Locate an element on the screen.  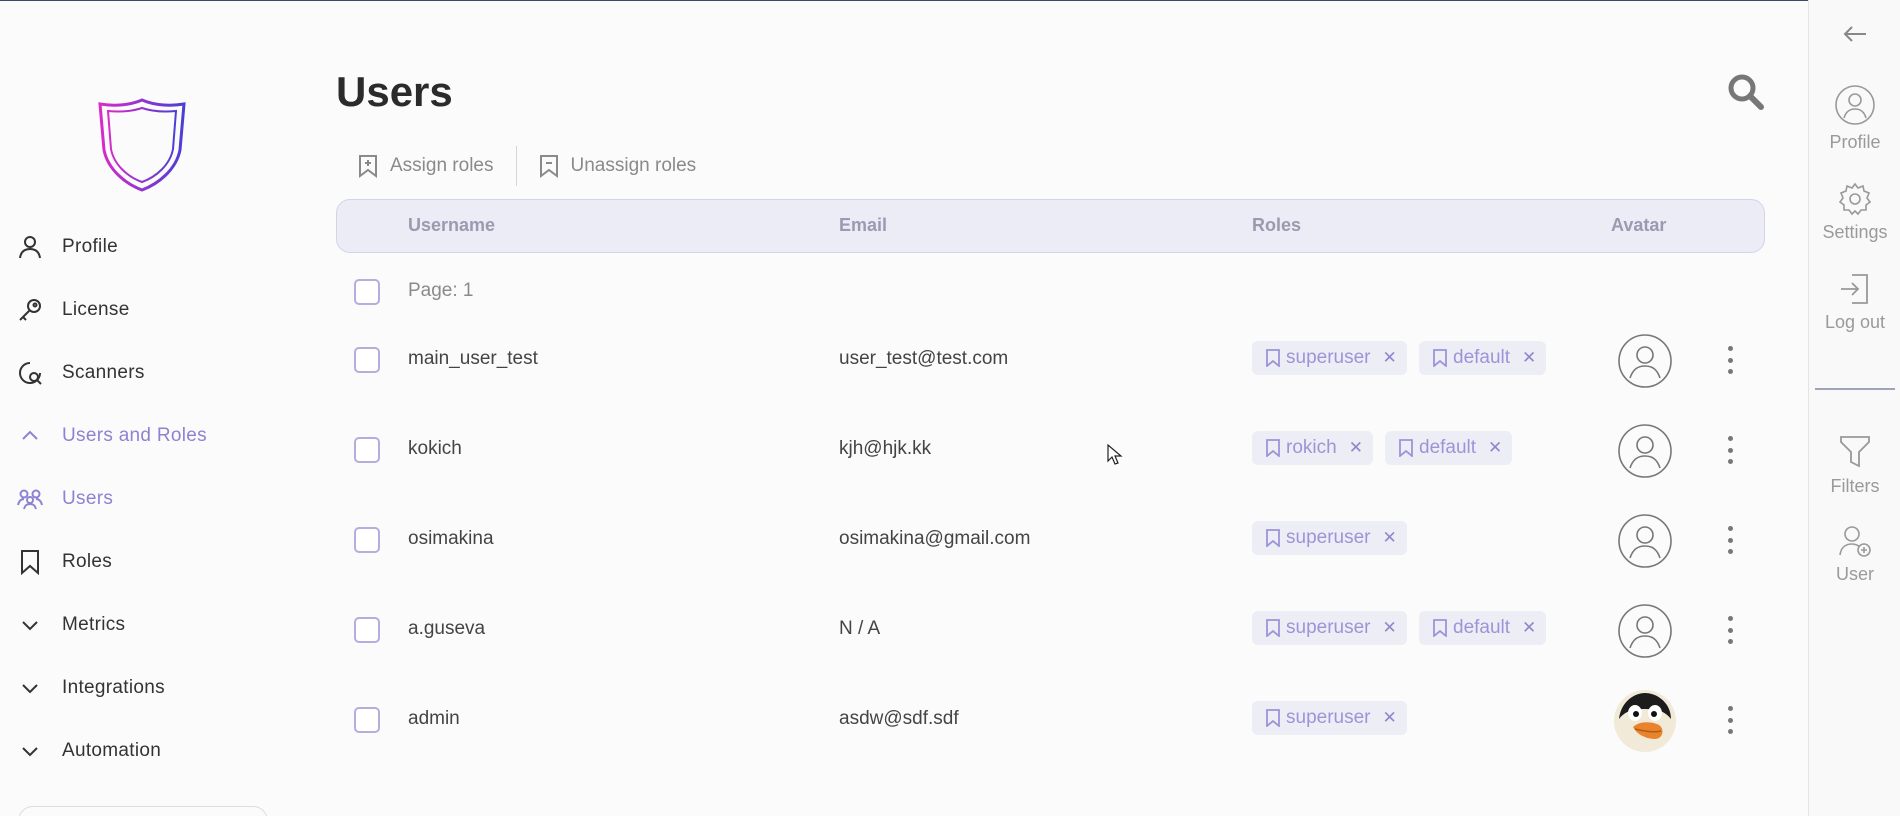
page-label: Page: 1 is located at coordinates (441, 290).